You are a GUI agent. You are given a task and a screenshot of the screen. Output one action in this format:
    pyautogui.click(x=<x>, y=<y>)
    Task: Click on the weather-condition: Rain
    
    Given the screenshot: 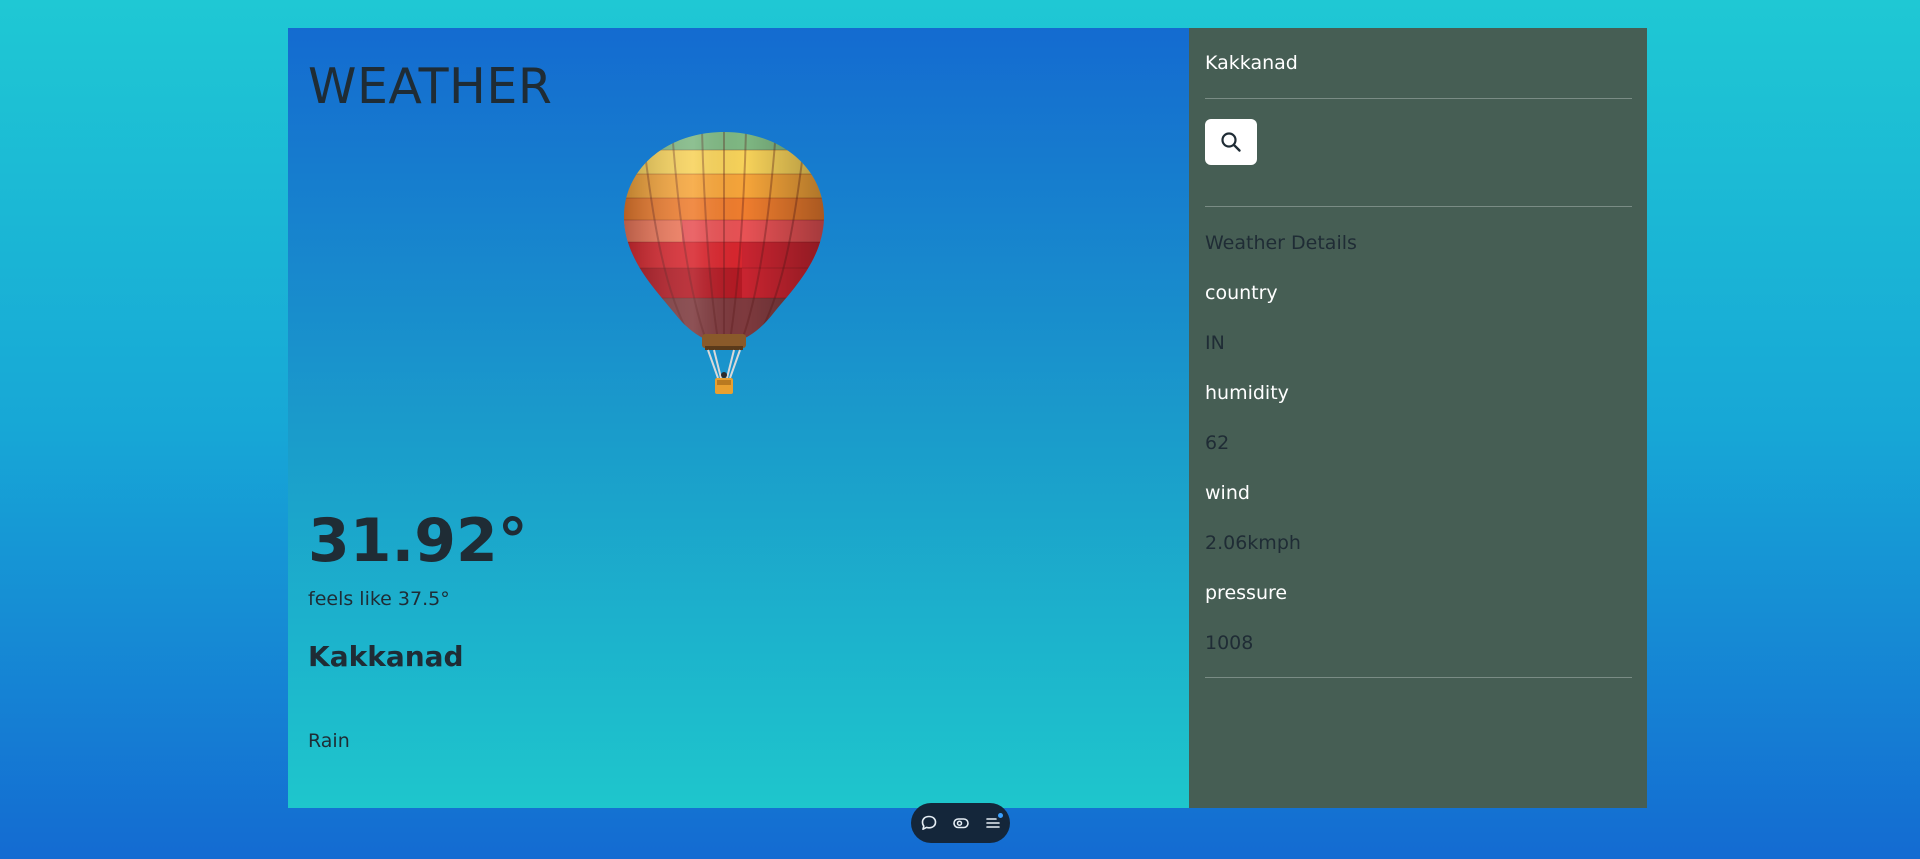 What is the action you would take?
    pyautogui.click(x=329, y=741)
    